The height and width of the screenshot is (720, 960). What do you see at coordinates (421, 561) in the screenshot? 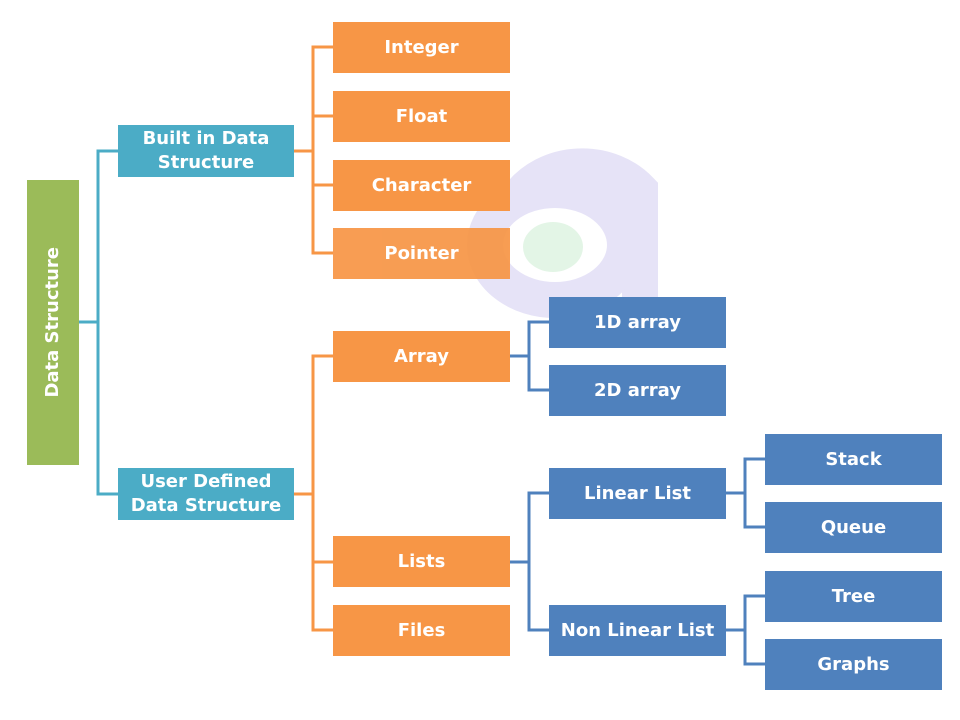
I see `node-lists: Lists` at bounding box center [421, 561].